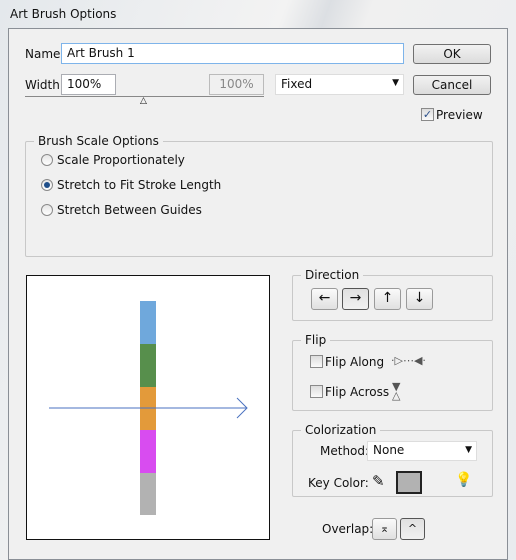 This screenshot has width=516, height=560. I want to click on radio-stretch-between-guides, so click(47, 210).